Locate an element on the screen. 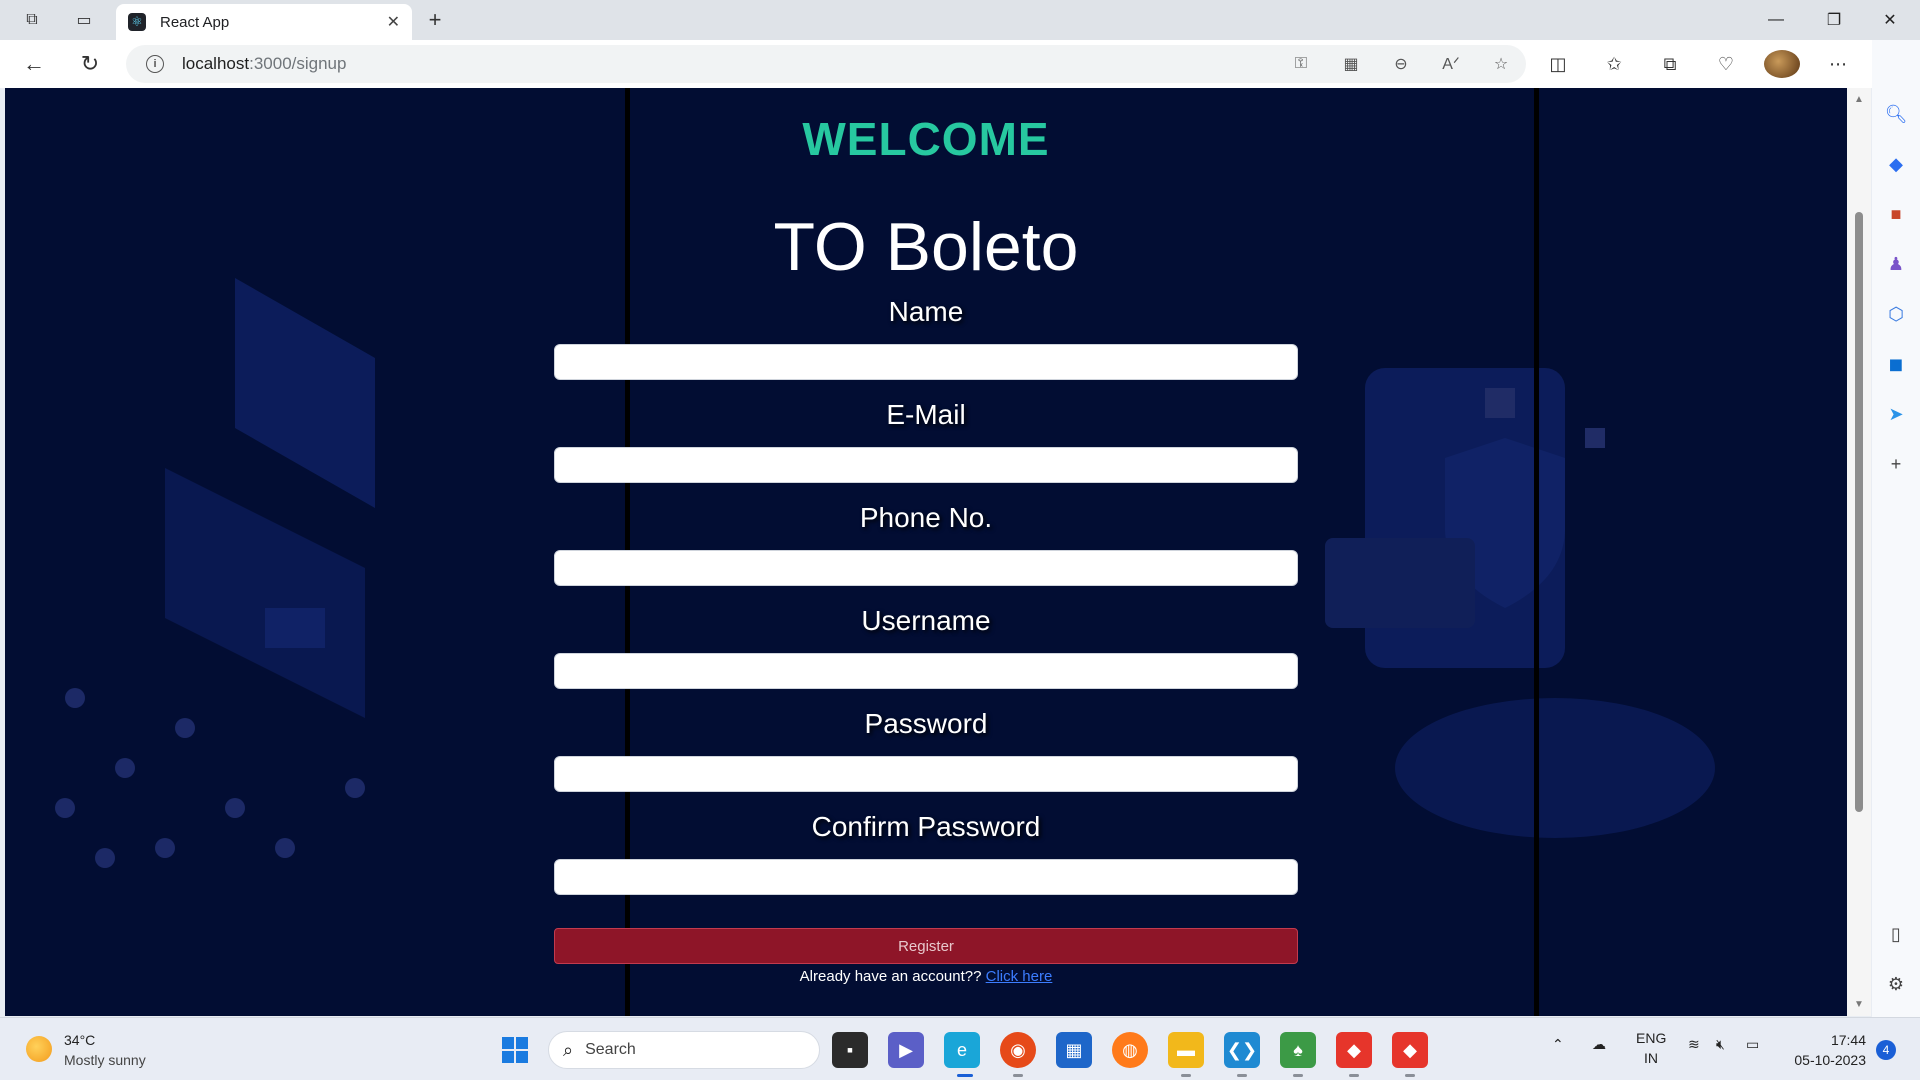  key-icon: ⚿ is located at coordinates (1301, 64).